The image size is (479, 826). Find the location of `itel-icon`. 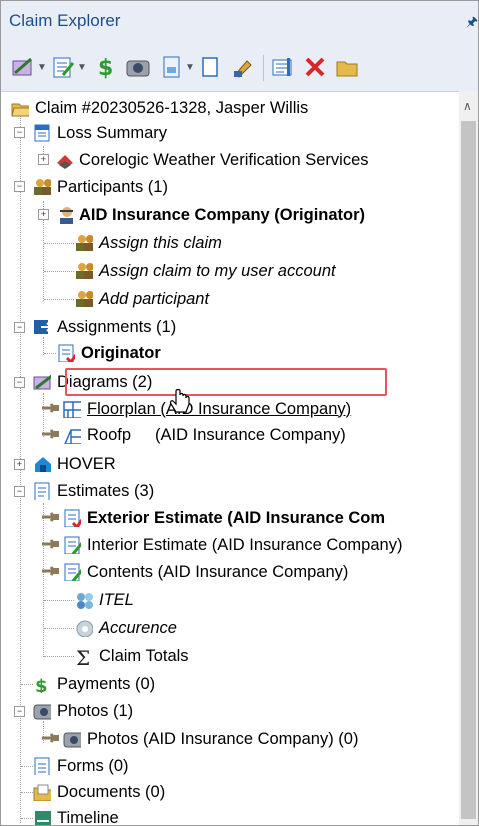

itel-icon is located at coordinates (85, 601).